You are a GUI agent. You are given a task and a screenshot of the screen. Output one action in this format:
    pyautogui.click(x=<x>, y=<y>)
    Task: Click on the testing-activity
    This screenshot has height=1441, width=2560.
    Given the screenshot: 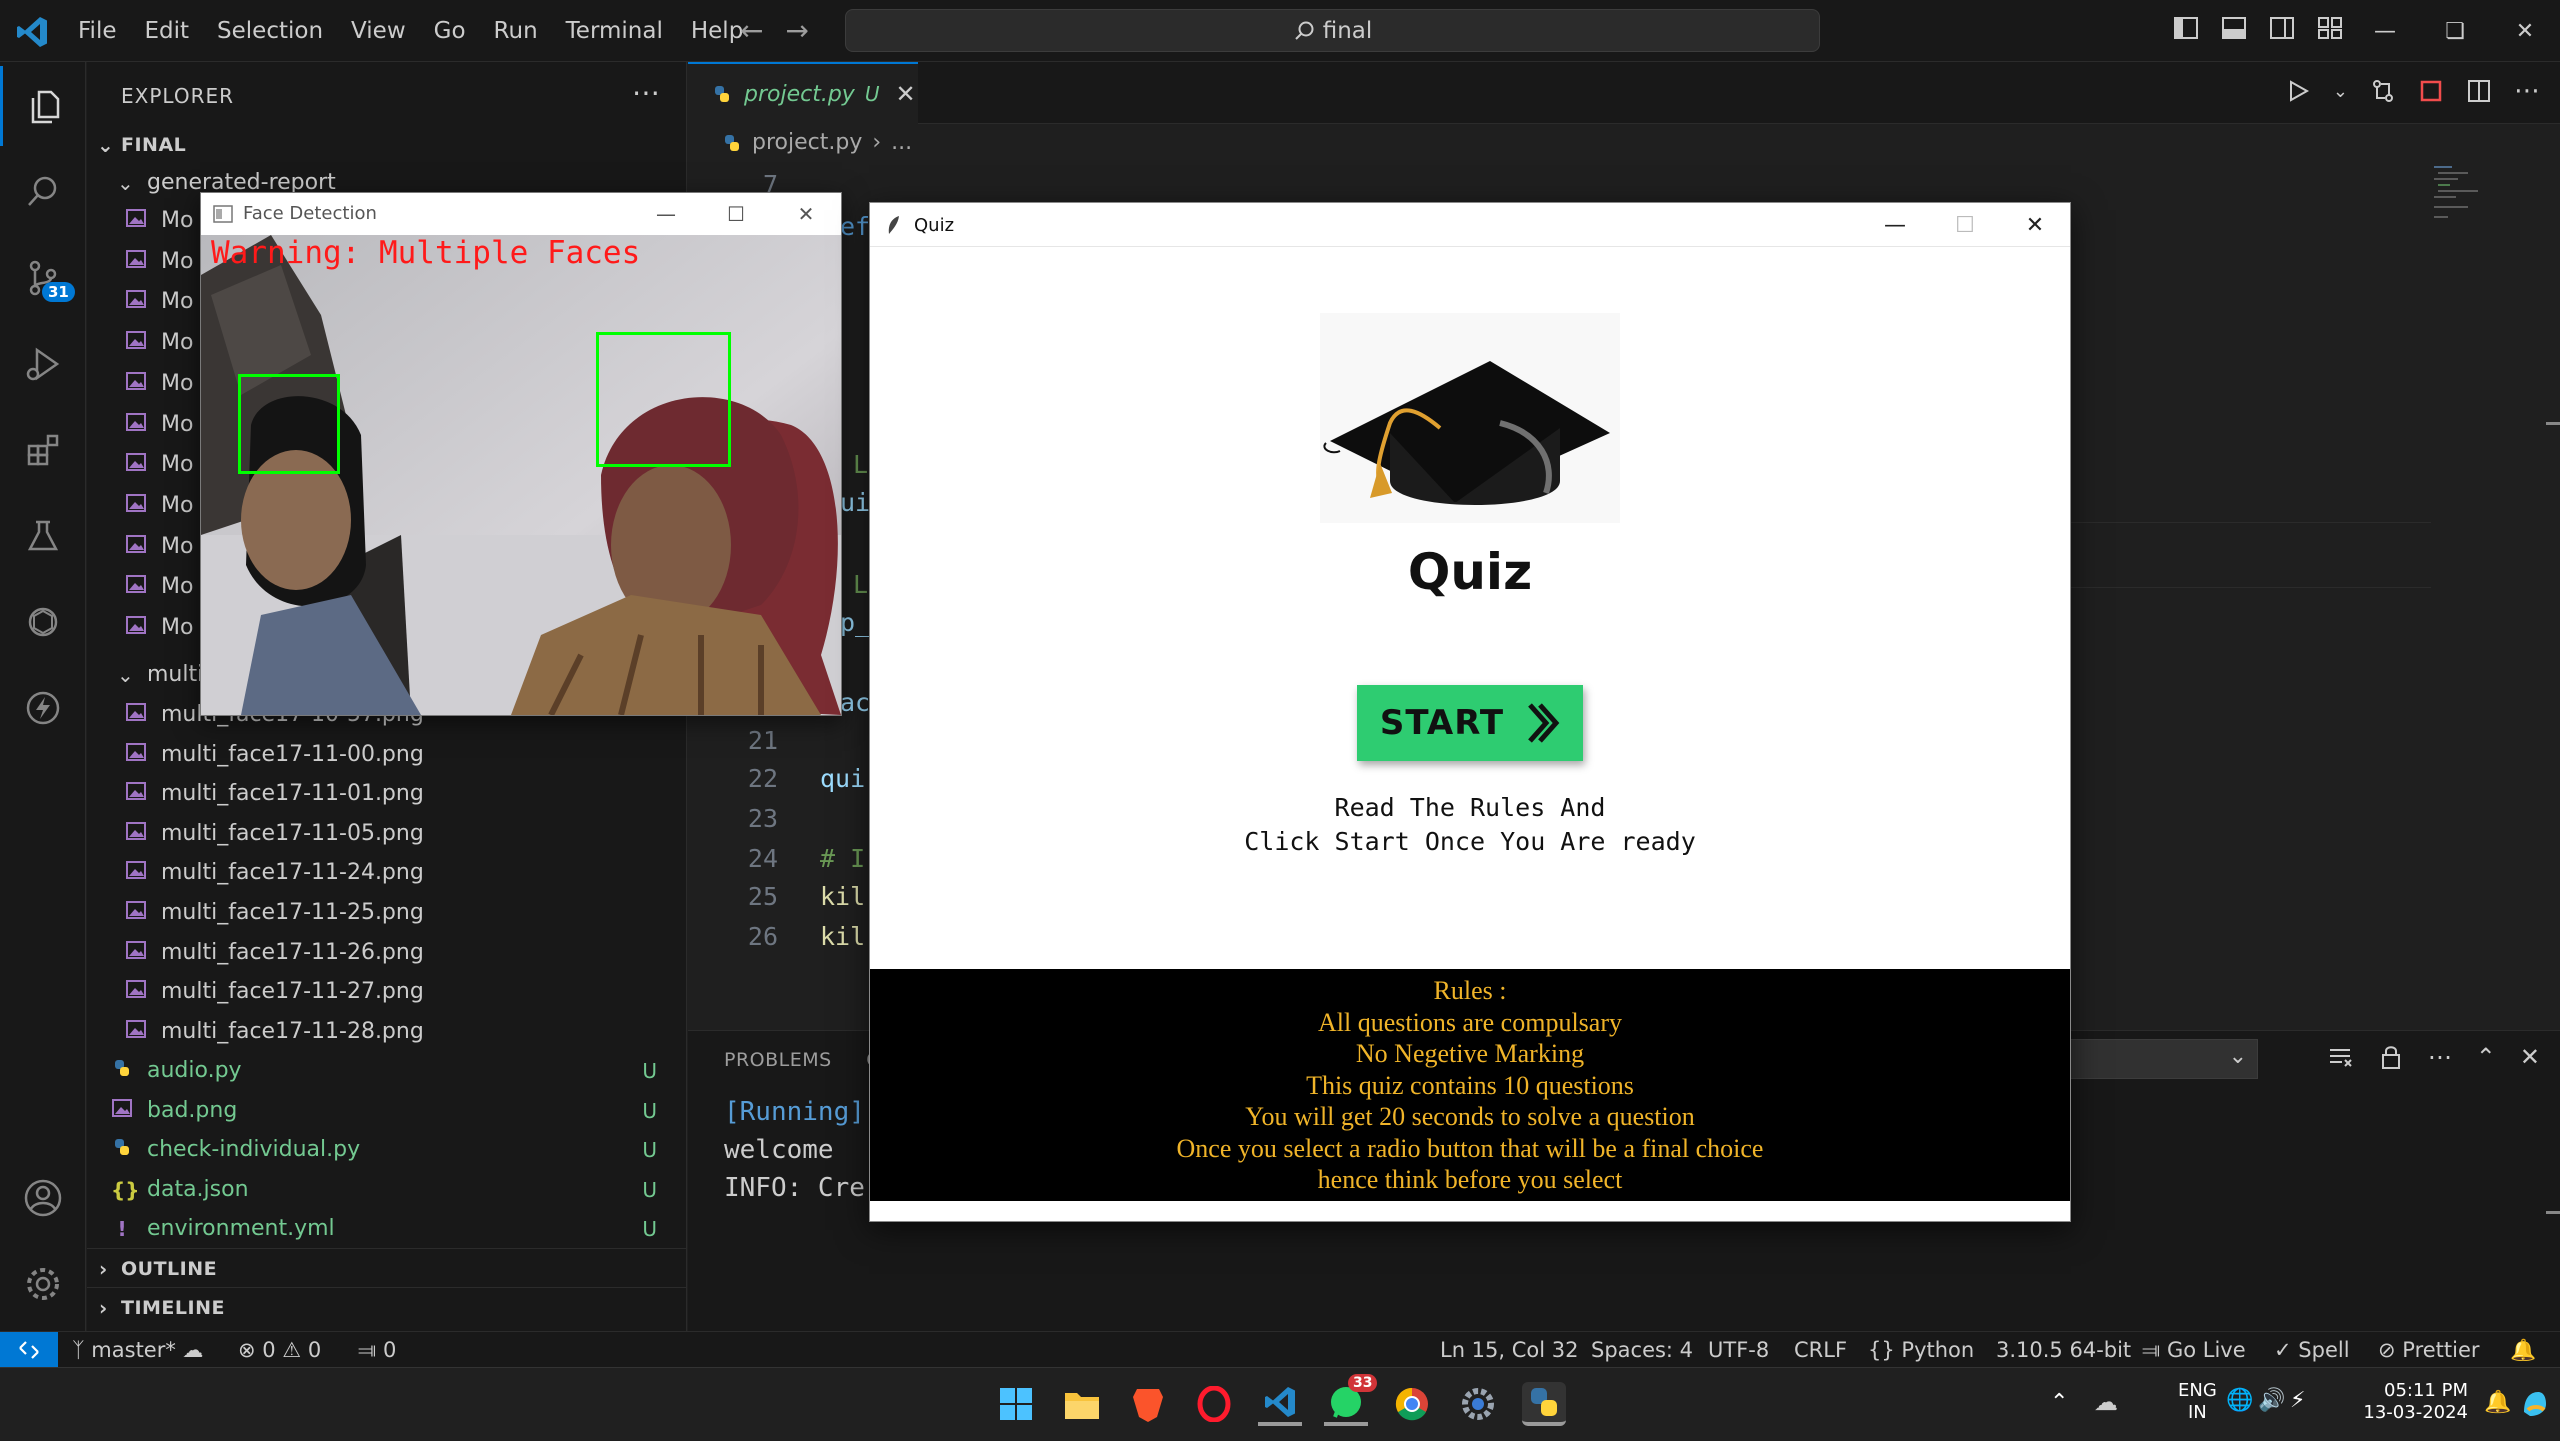 What is the action you would take?
    pyautogui.click(x=43, y=536)
    